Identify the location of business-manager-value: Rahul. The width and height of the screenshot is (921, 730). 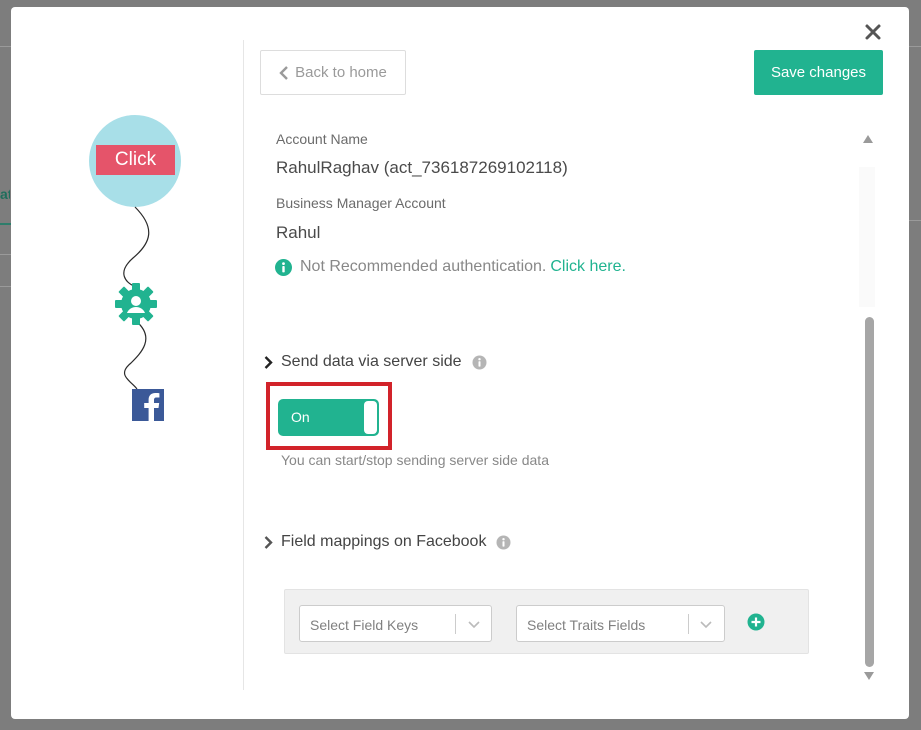
(298, 232).